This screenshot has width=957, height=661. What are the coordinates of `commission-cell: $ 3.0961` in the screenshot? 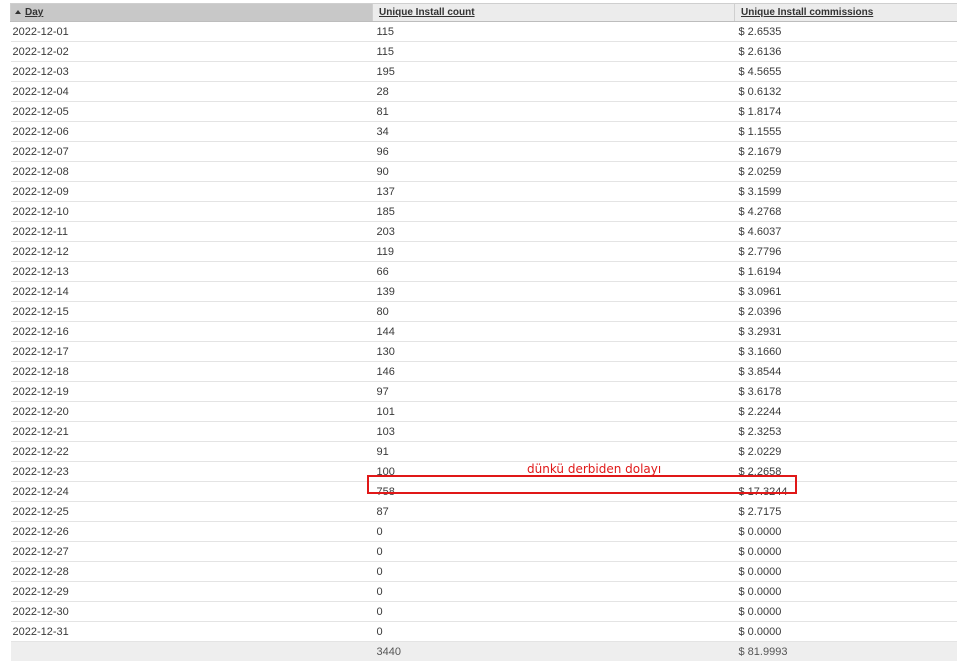 It's located at (846, 292).